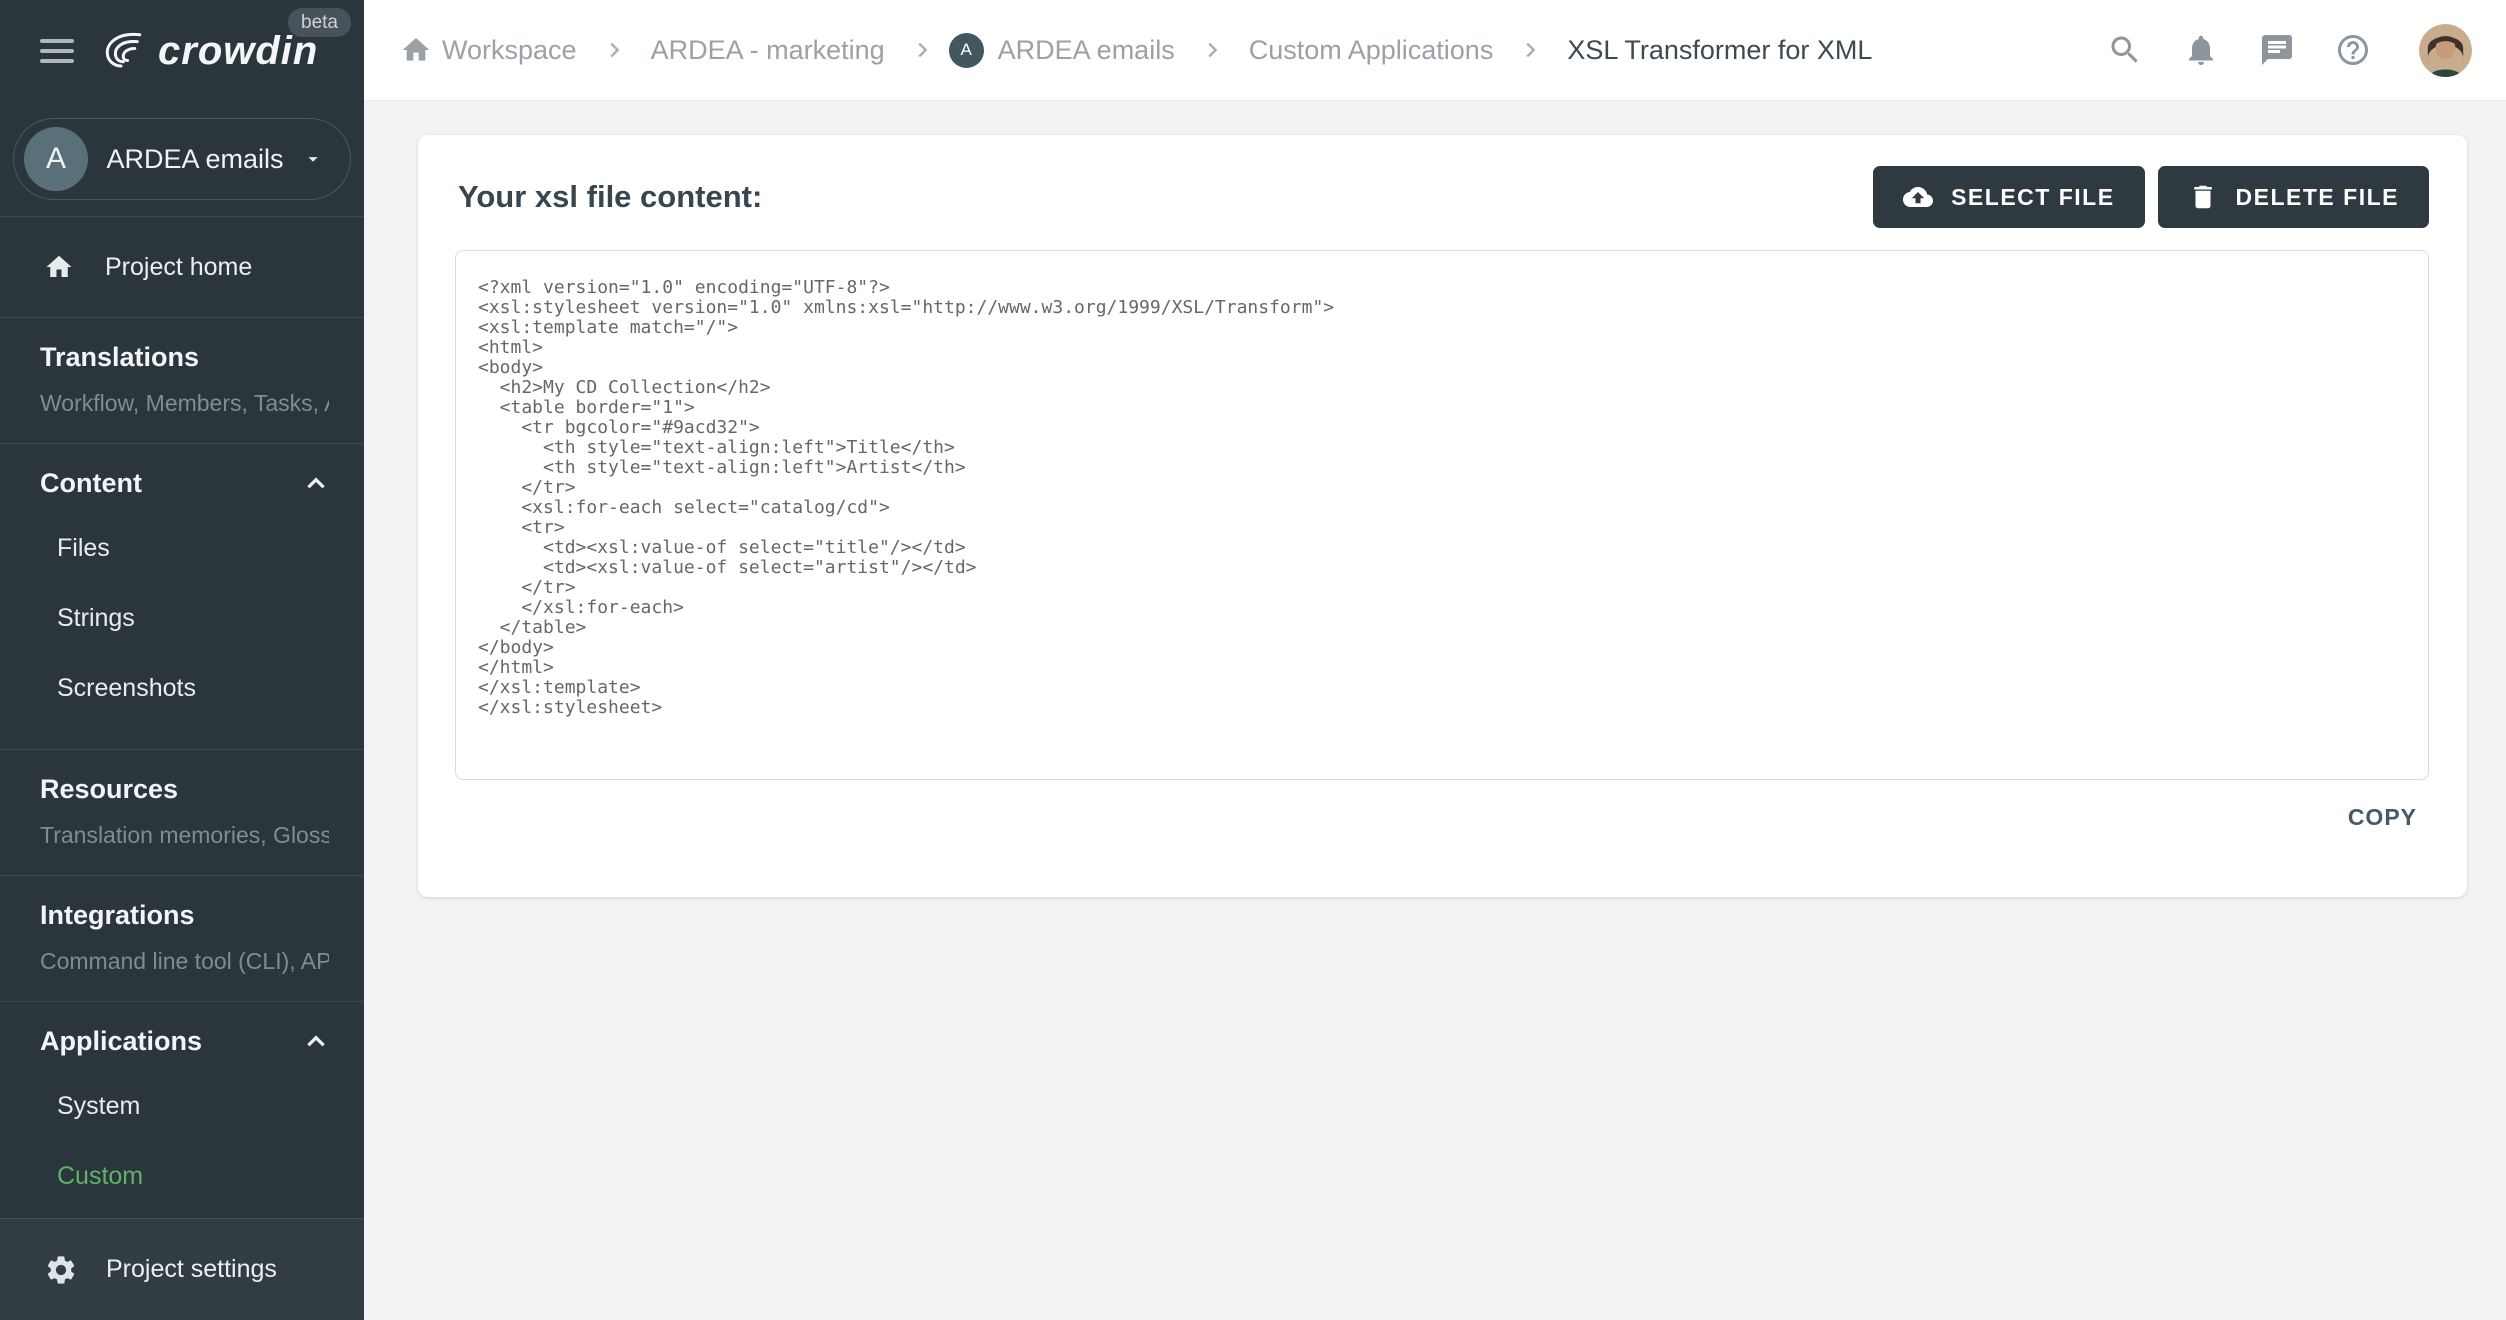 The width and height of the screenshot is (2506, 1320). Describe the element at coordinates (2033, 196) in the screenshot. I see `select-file-label: SELECT FILE` at that location.